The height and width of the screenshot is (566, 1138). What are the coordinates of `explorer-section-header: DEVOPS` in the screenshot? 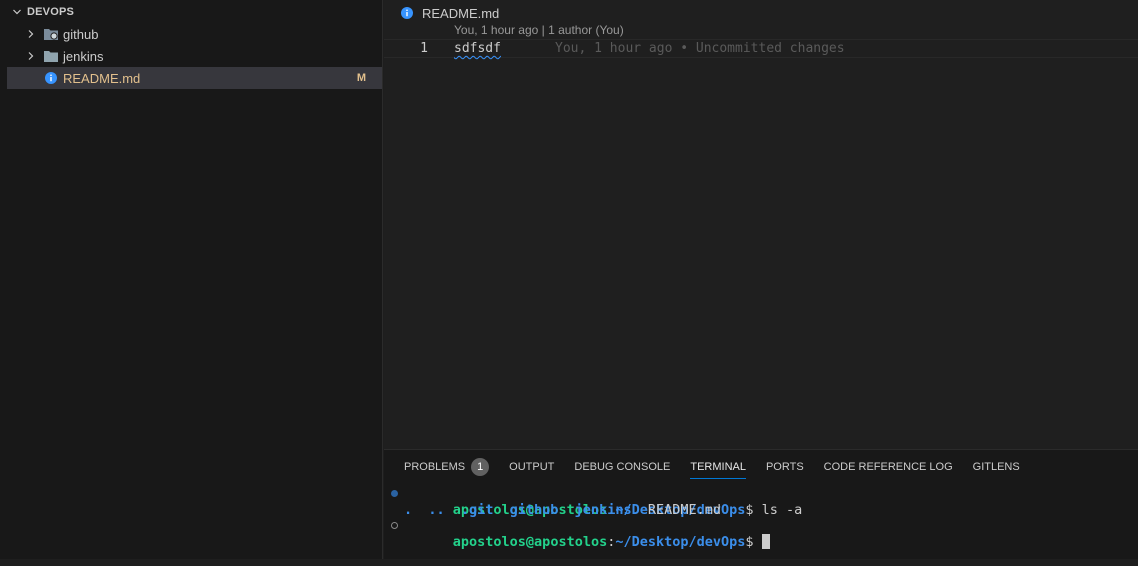 It's located at (194, 12).